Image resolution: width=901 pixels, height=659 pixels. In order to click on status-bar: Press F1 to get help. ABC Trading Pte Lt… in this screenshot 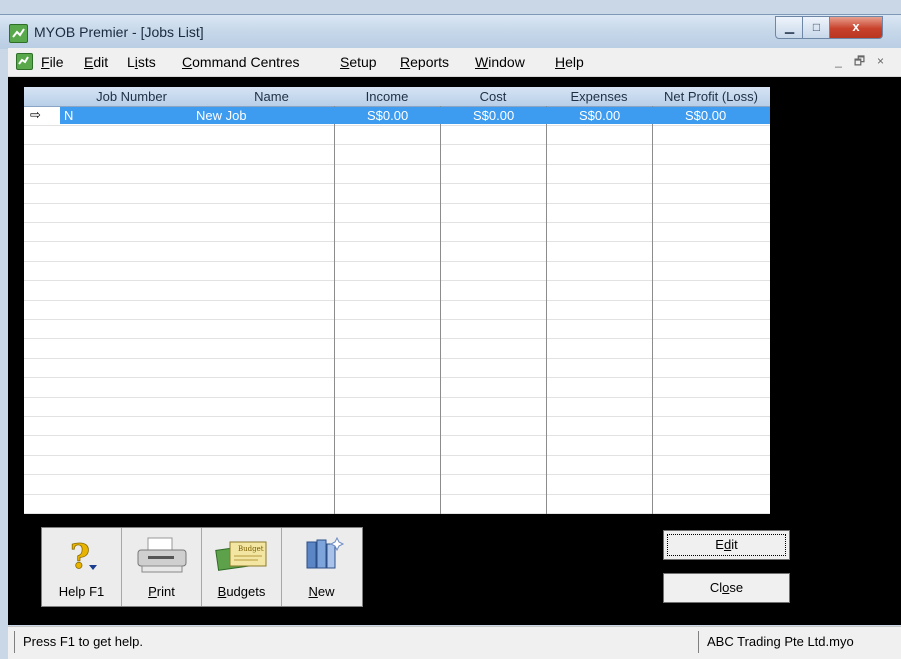, I will do `click(454, 642)`.